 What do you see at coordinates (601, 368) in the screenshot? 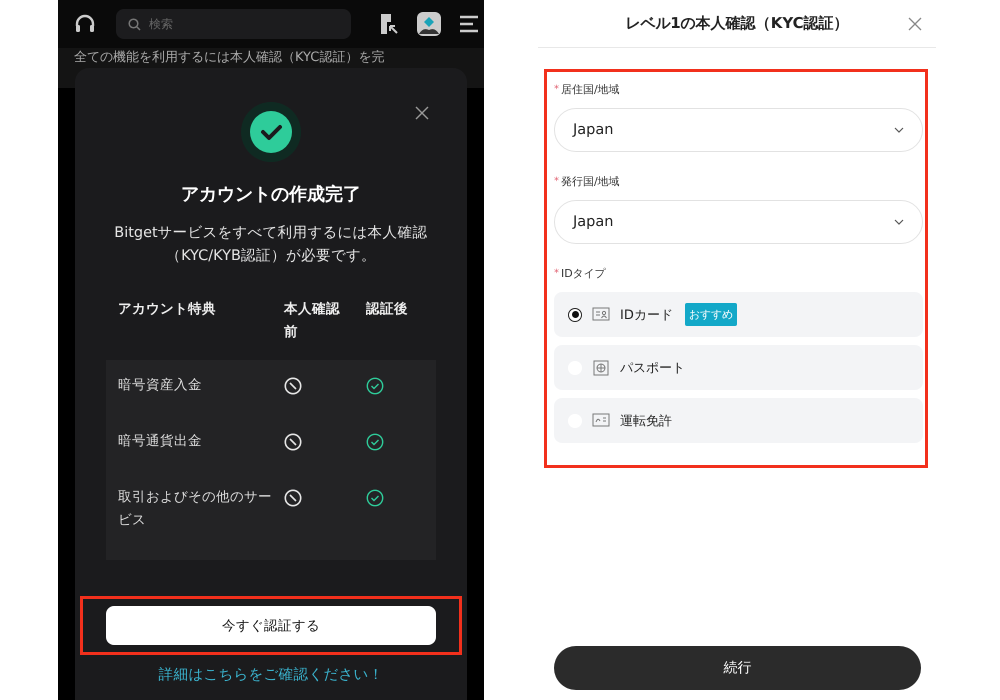
I see `passport-icon` at bounding box center [601, 368].